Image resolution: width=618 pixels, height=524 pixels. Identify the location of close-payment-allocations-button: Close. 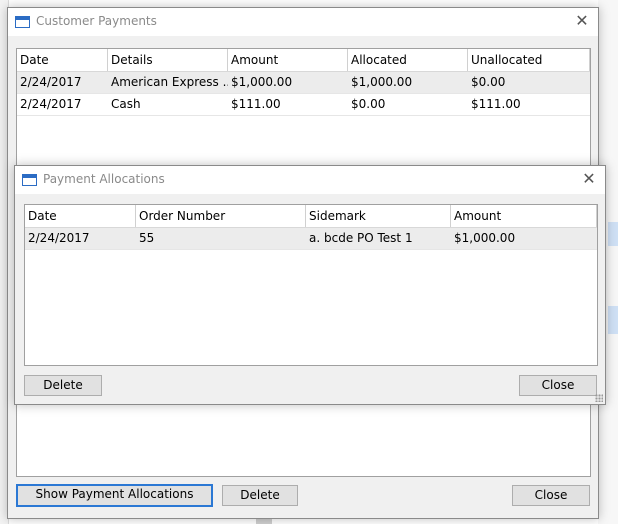
(558, 385).